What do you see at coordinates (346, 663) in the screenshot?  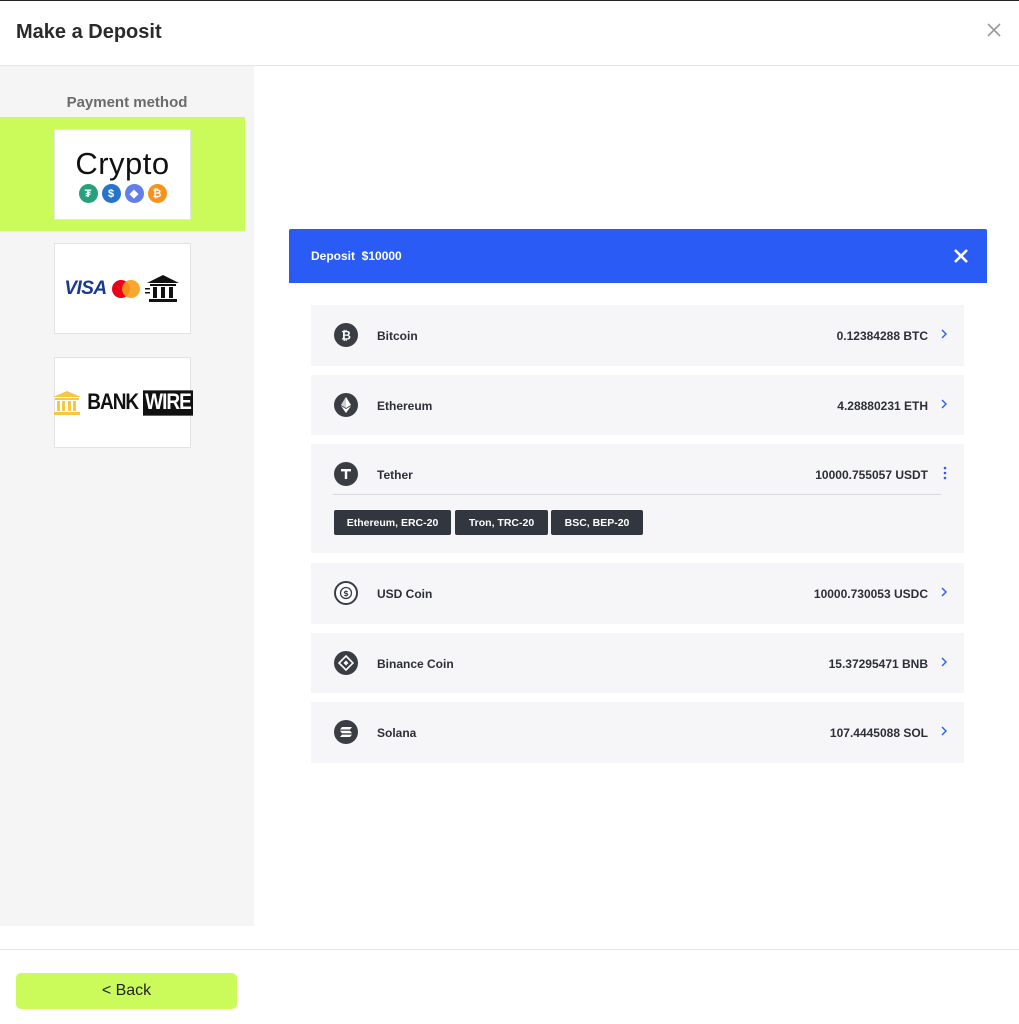 I see `bnb-icon` at bounding box center [346, 663].